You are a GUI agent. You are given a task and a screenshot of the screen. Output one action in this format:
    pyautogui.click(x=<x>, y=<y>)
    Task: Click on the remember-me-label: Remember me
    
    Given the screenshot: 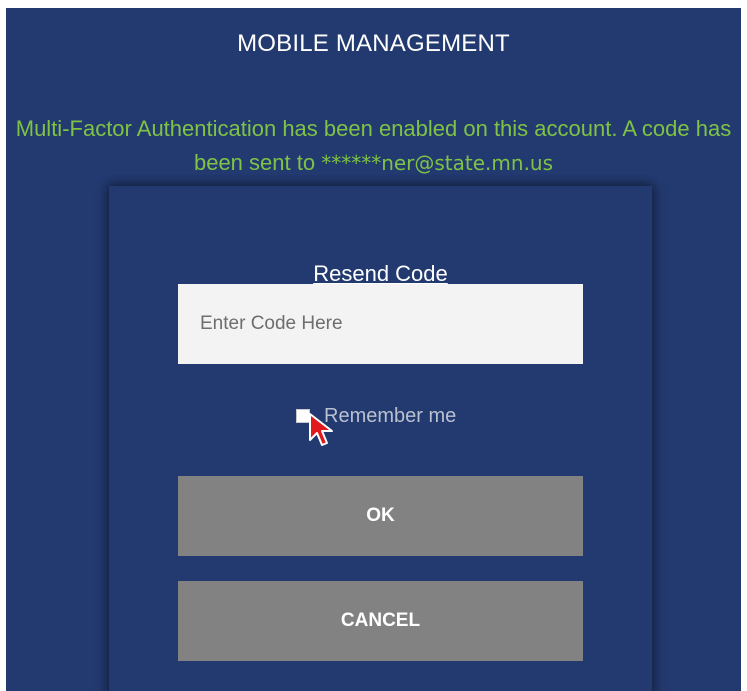 What is the action you would take?
    pyautogui.click(x=390, y=416)
    